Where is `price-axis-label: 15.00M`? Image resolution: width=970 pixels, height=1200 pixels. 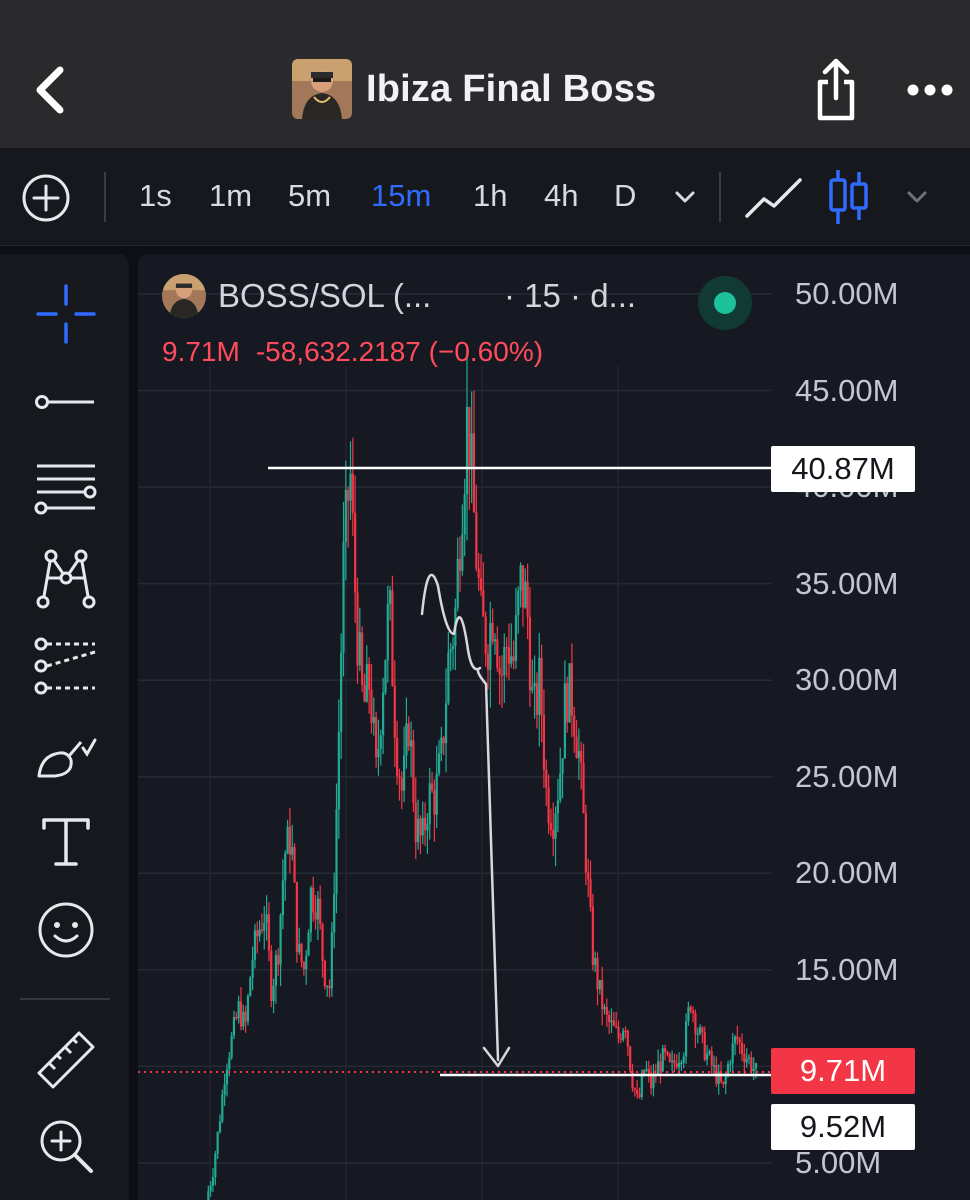 price-axis-label: 15.00M is located at coordinates (847, 969).